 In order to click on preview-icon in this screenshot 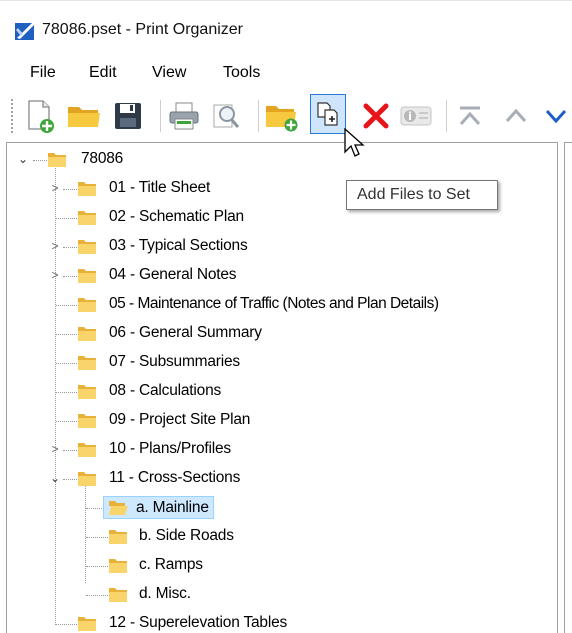, I will do `click(226, 116)`.